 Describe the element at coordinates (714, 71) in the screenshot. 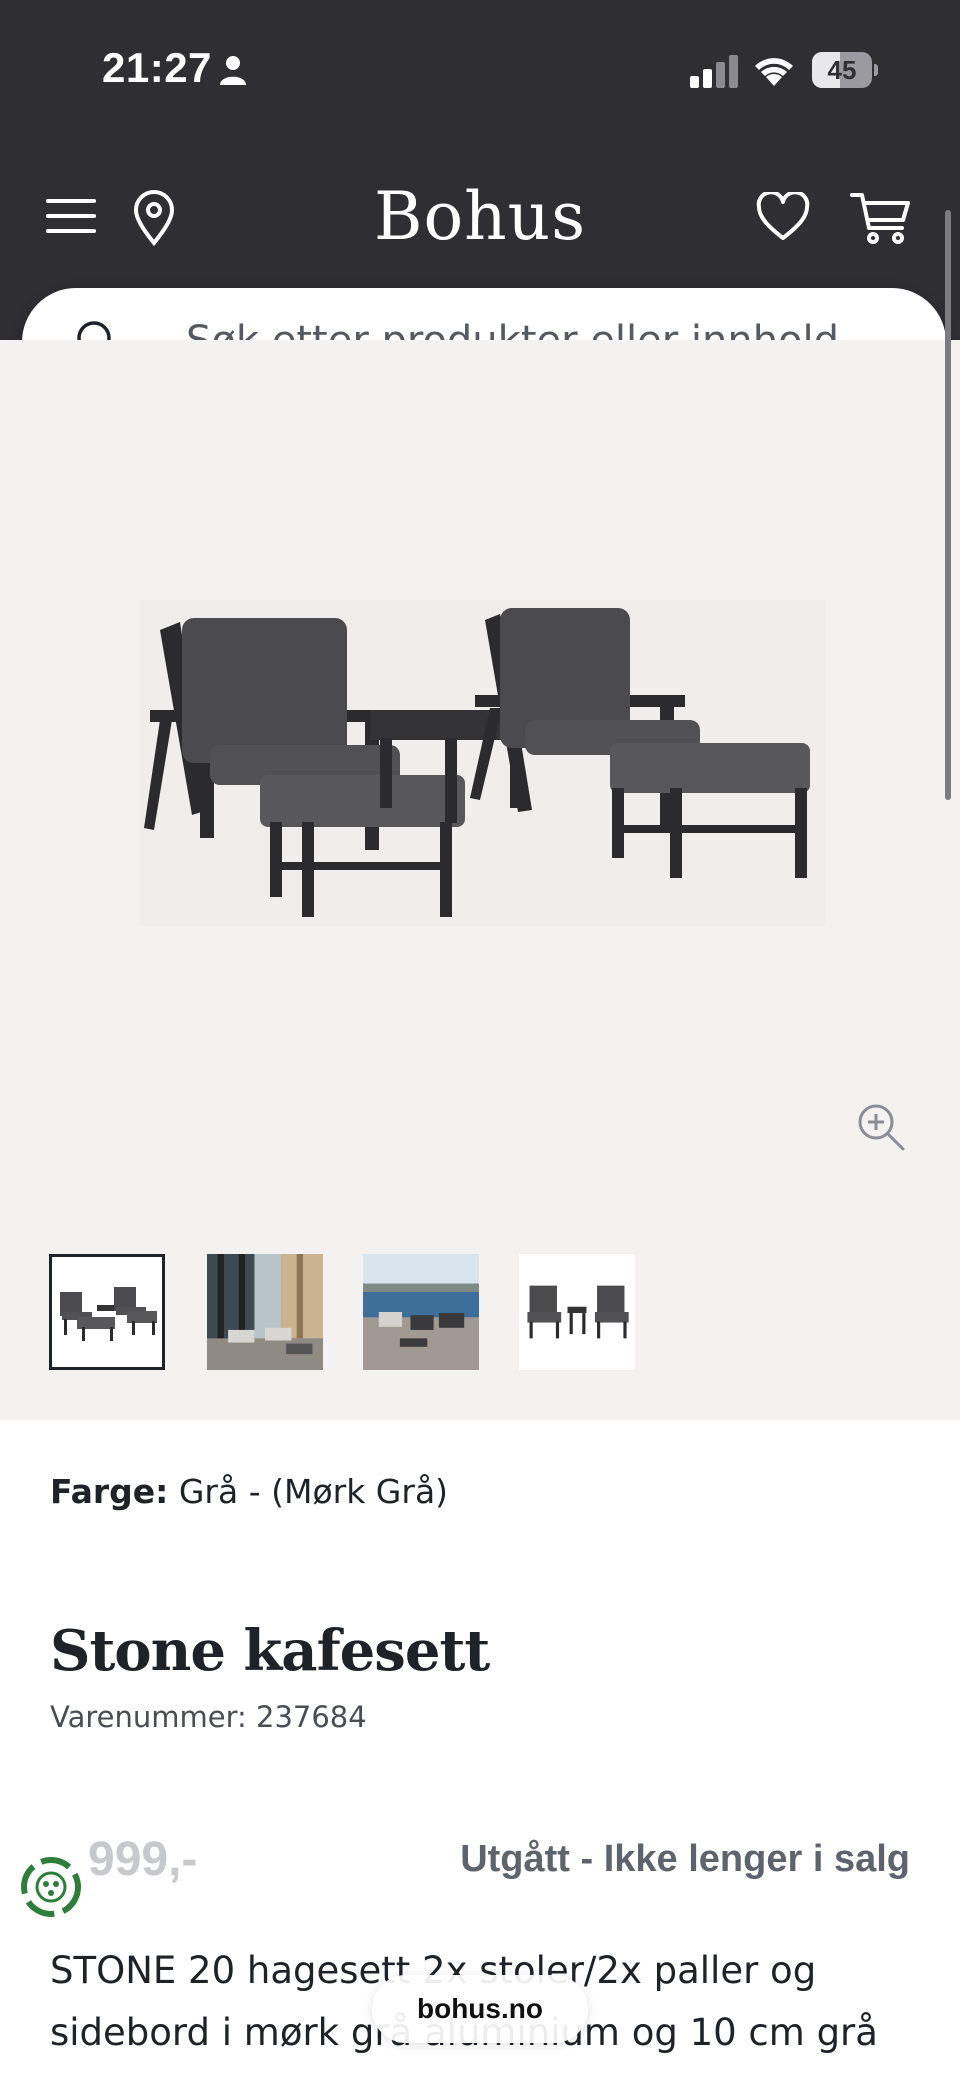

I see `signal-icon` at that location.